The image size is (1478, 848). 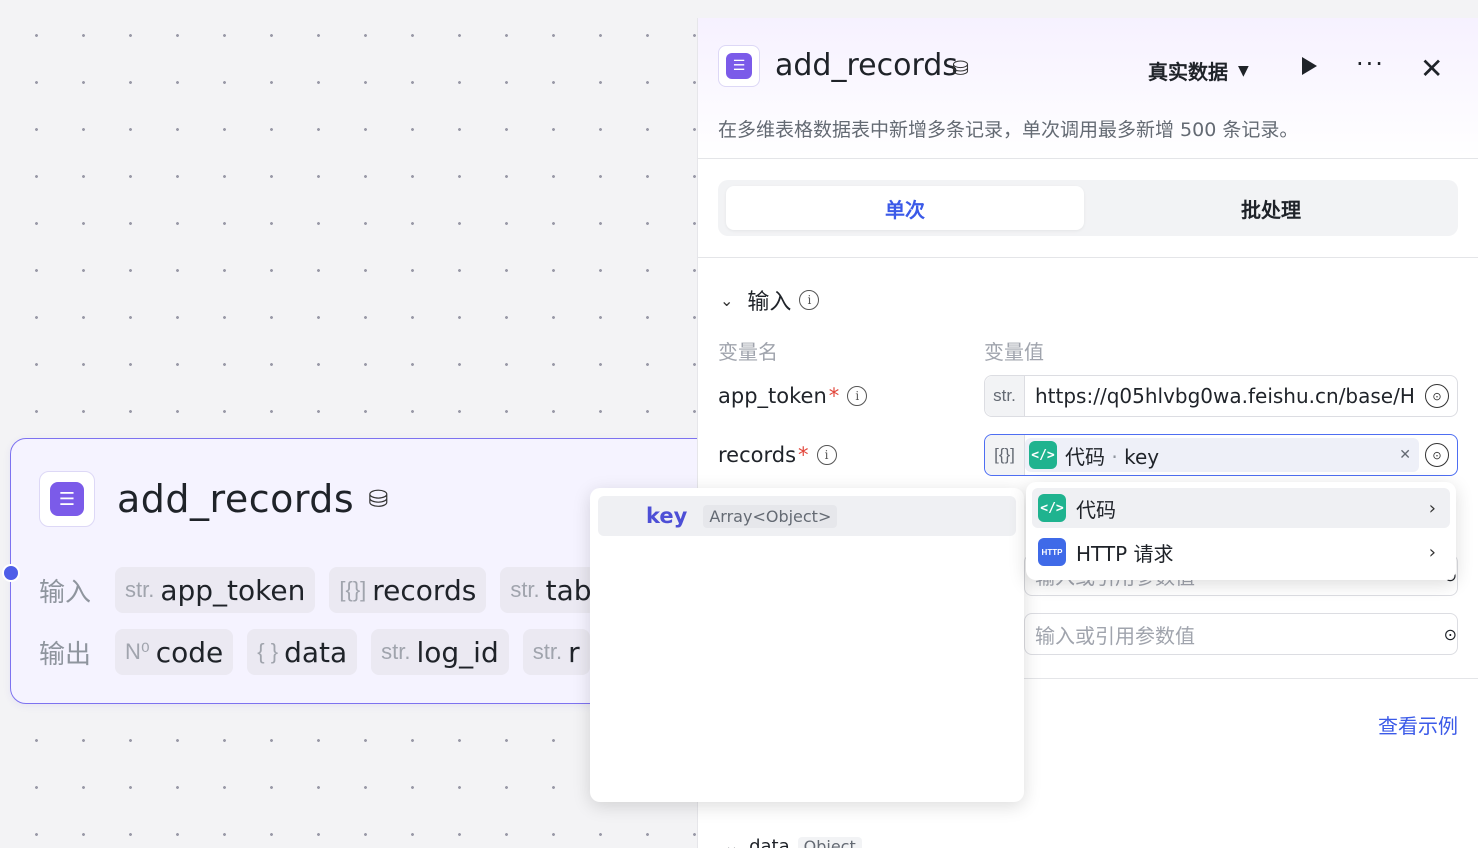 What do you see at coordinates (770, 516) in the screenshot?
I see `type-badge: Array<Object>` at bounding box center [770, 516].